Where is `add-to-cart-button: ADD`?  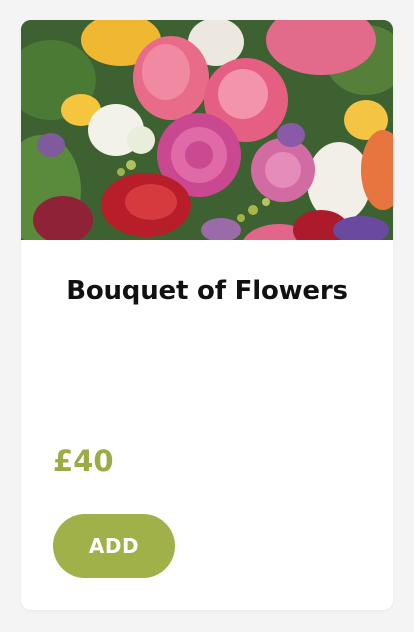 add-to-cart-button: ADD is located at coordinates (114, 546).